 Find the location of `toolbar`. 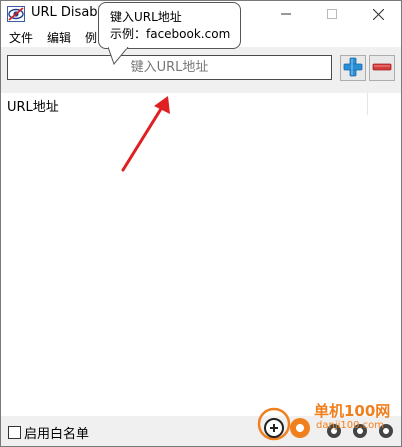

toolbar is located at coordinates (201, 70).